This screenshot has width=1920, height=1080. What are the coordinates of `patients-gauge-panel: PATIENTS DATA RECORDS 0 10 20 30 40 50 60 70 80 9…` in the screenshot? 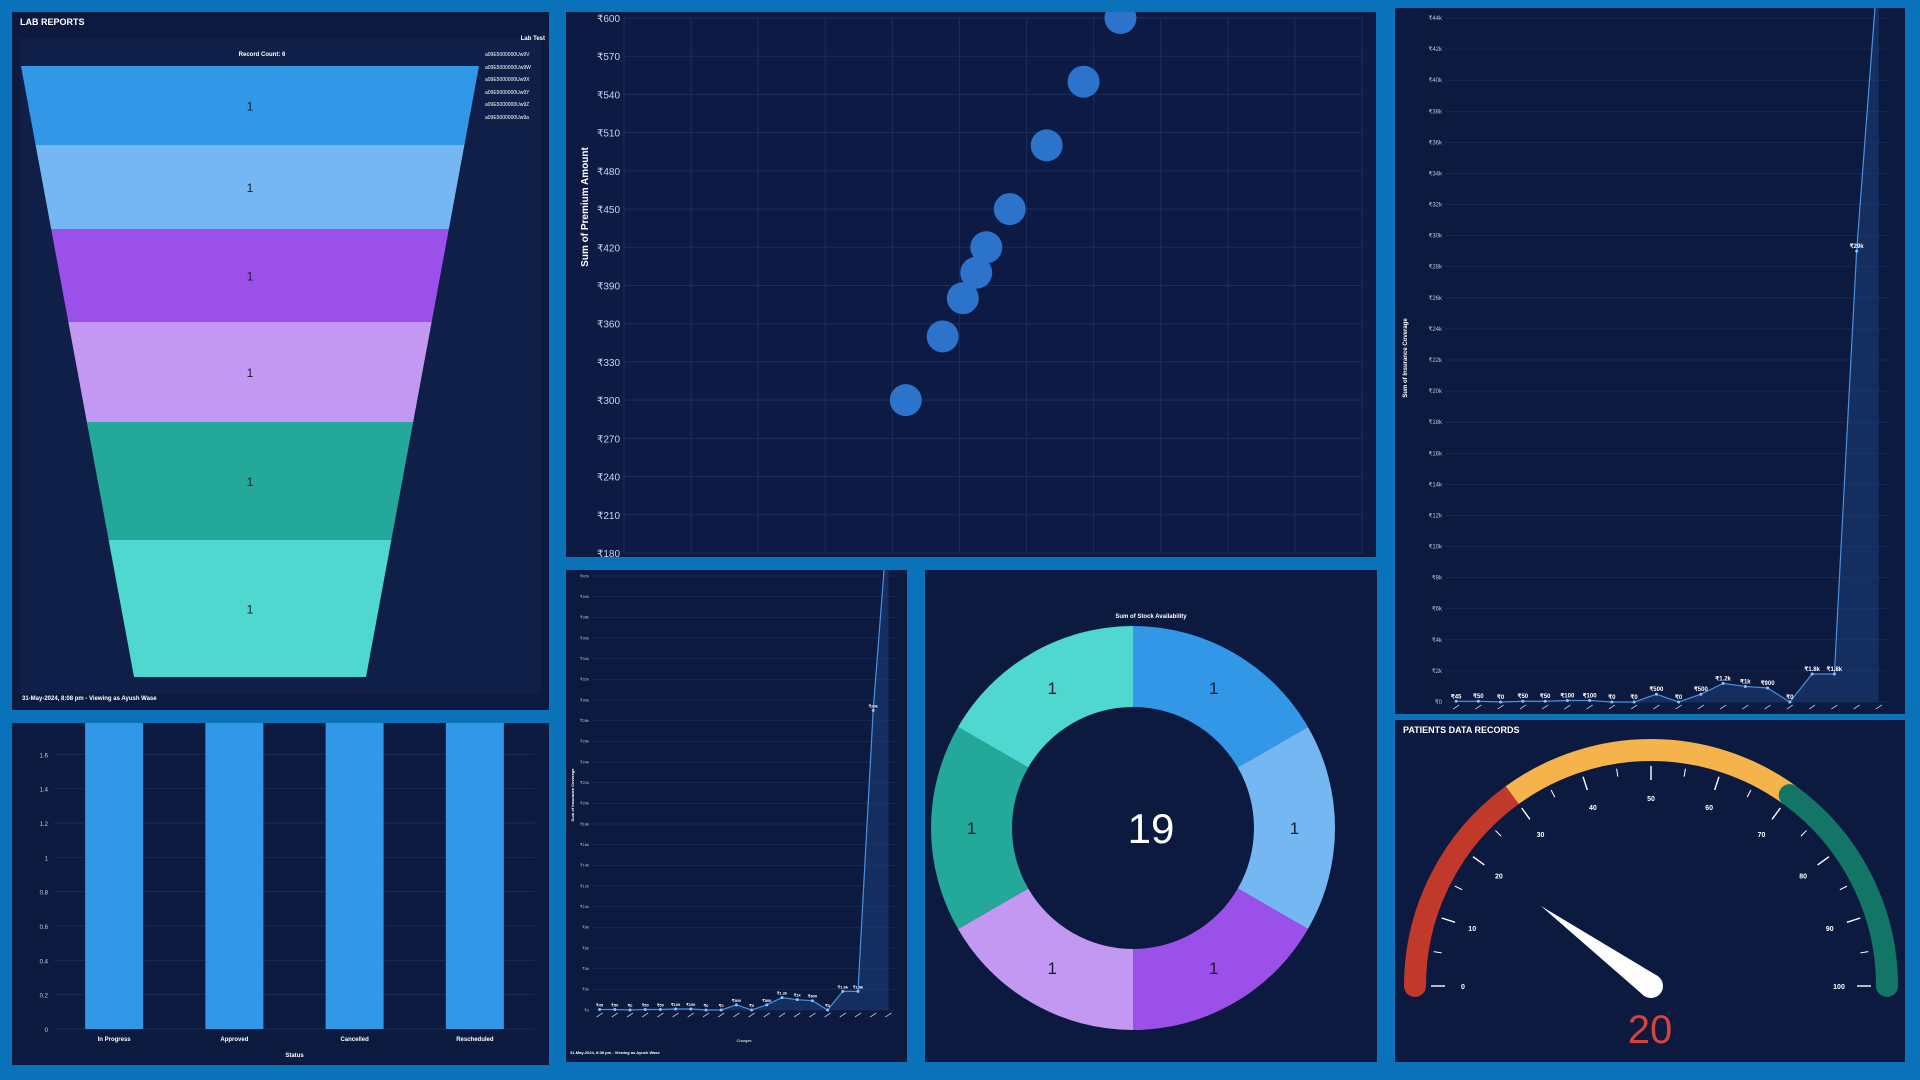 It's located at (1650, 891).